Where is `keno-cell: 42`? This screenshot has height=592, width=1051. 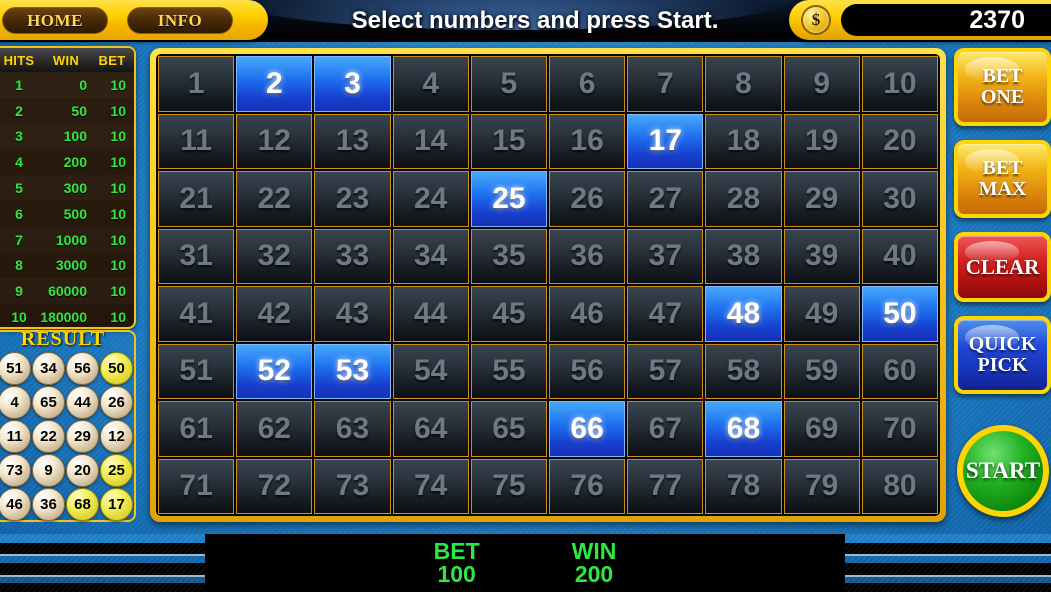 keno-cell: 42 is located at coordinates (274, 314).